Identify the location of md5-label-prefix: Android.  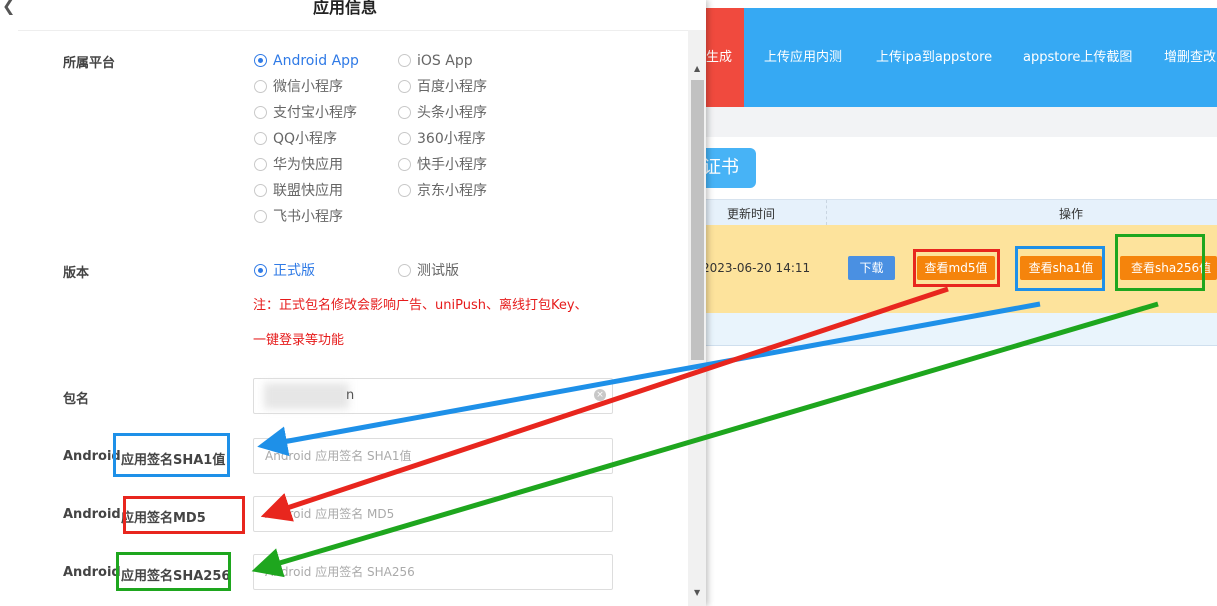
(92, 514).